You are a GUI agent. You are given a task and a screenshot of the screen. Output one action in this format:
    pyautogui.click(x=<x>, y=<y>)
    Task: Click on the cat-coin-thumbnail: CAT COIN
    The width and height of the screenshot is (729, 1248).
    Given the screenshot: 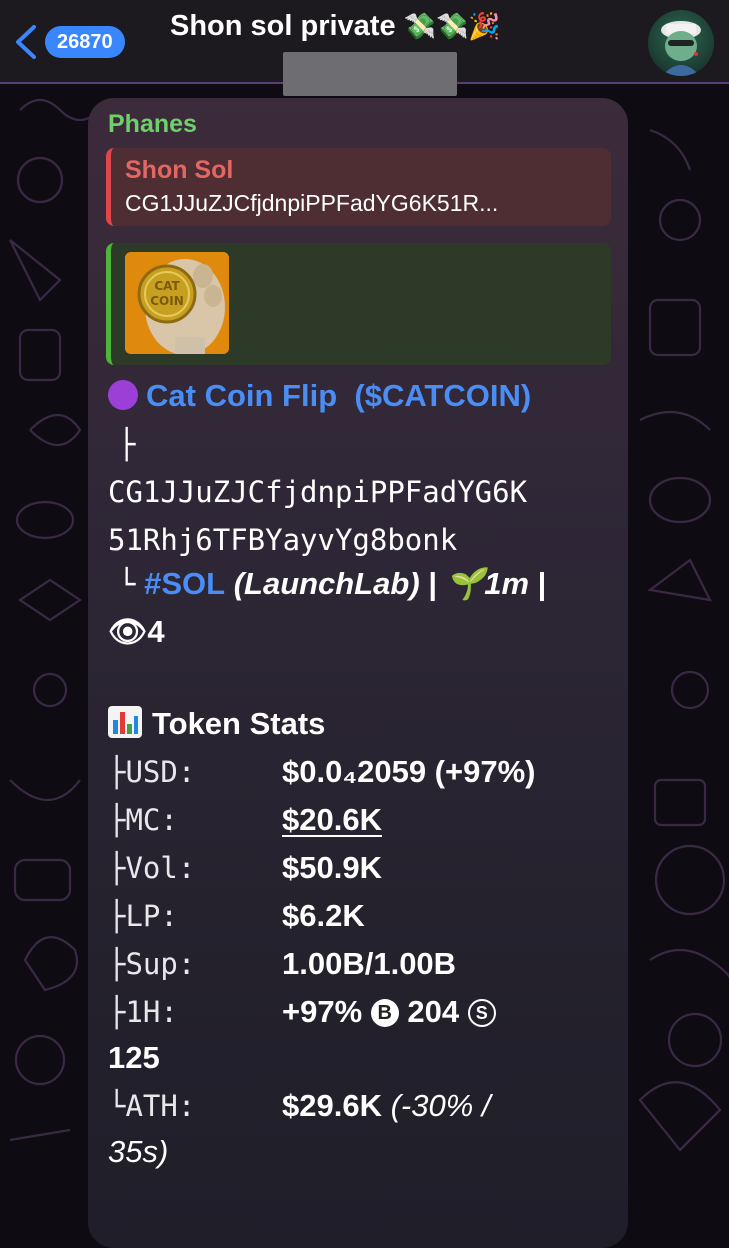 What is the action you would take?
    pyautogui.click(x=177, y=303)
    